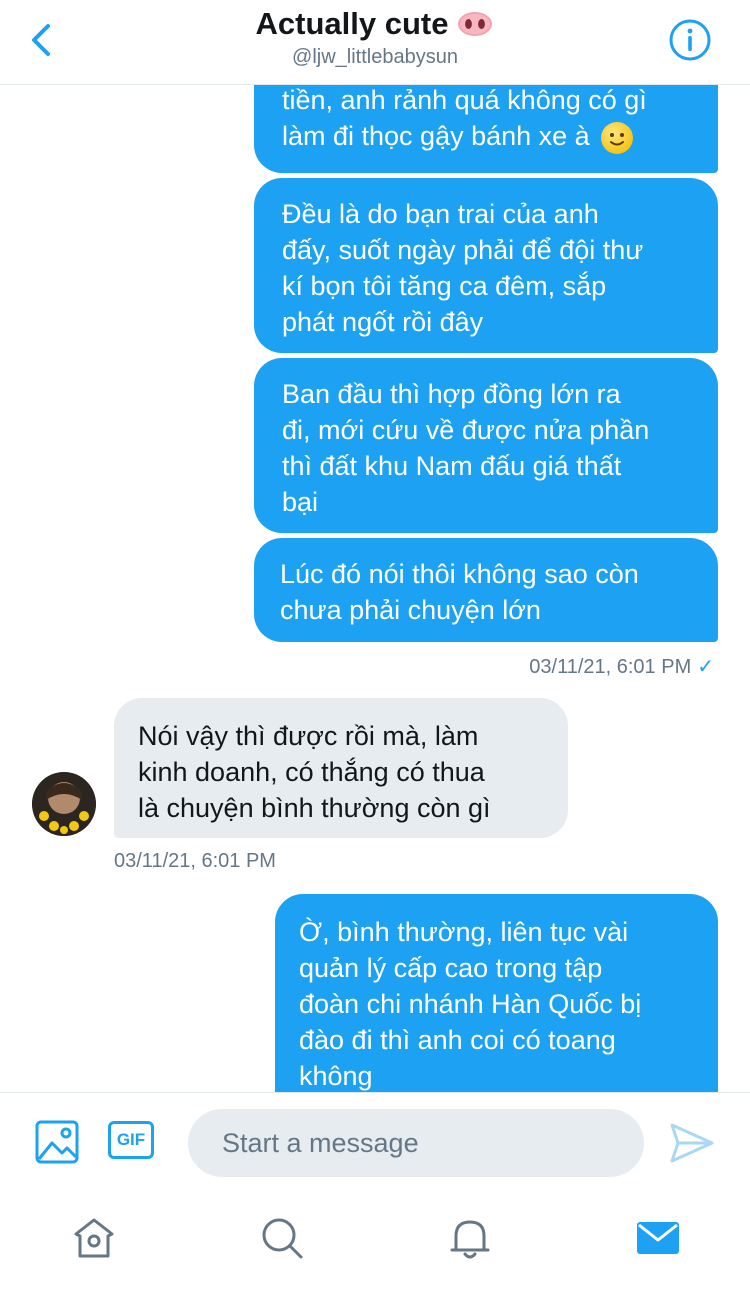 The image size is (750, 1290). What do you see at coordinates (705, 667) in the screenshot?
I see `read-checkmark-icon: ✓` at bounding box center [705, 667].